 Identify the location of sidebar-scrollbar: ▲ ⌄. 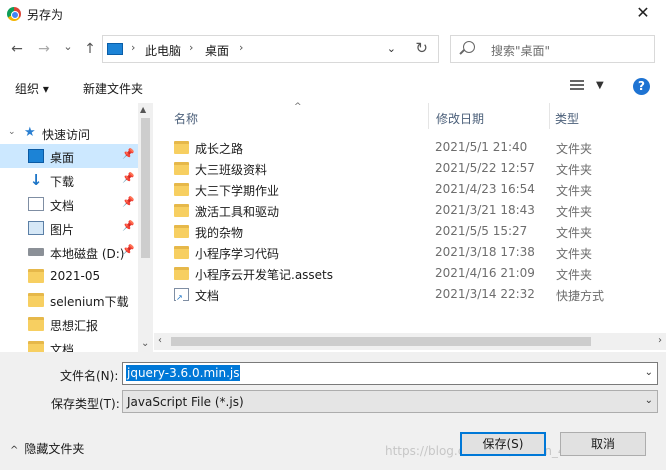
(145, 227).